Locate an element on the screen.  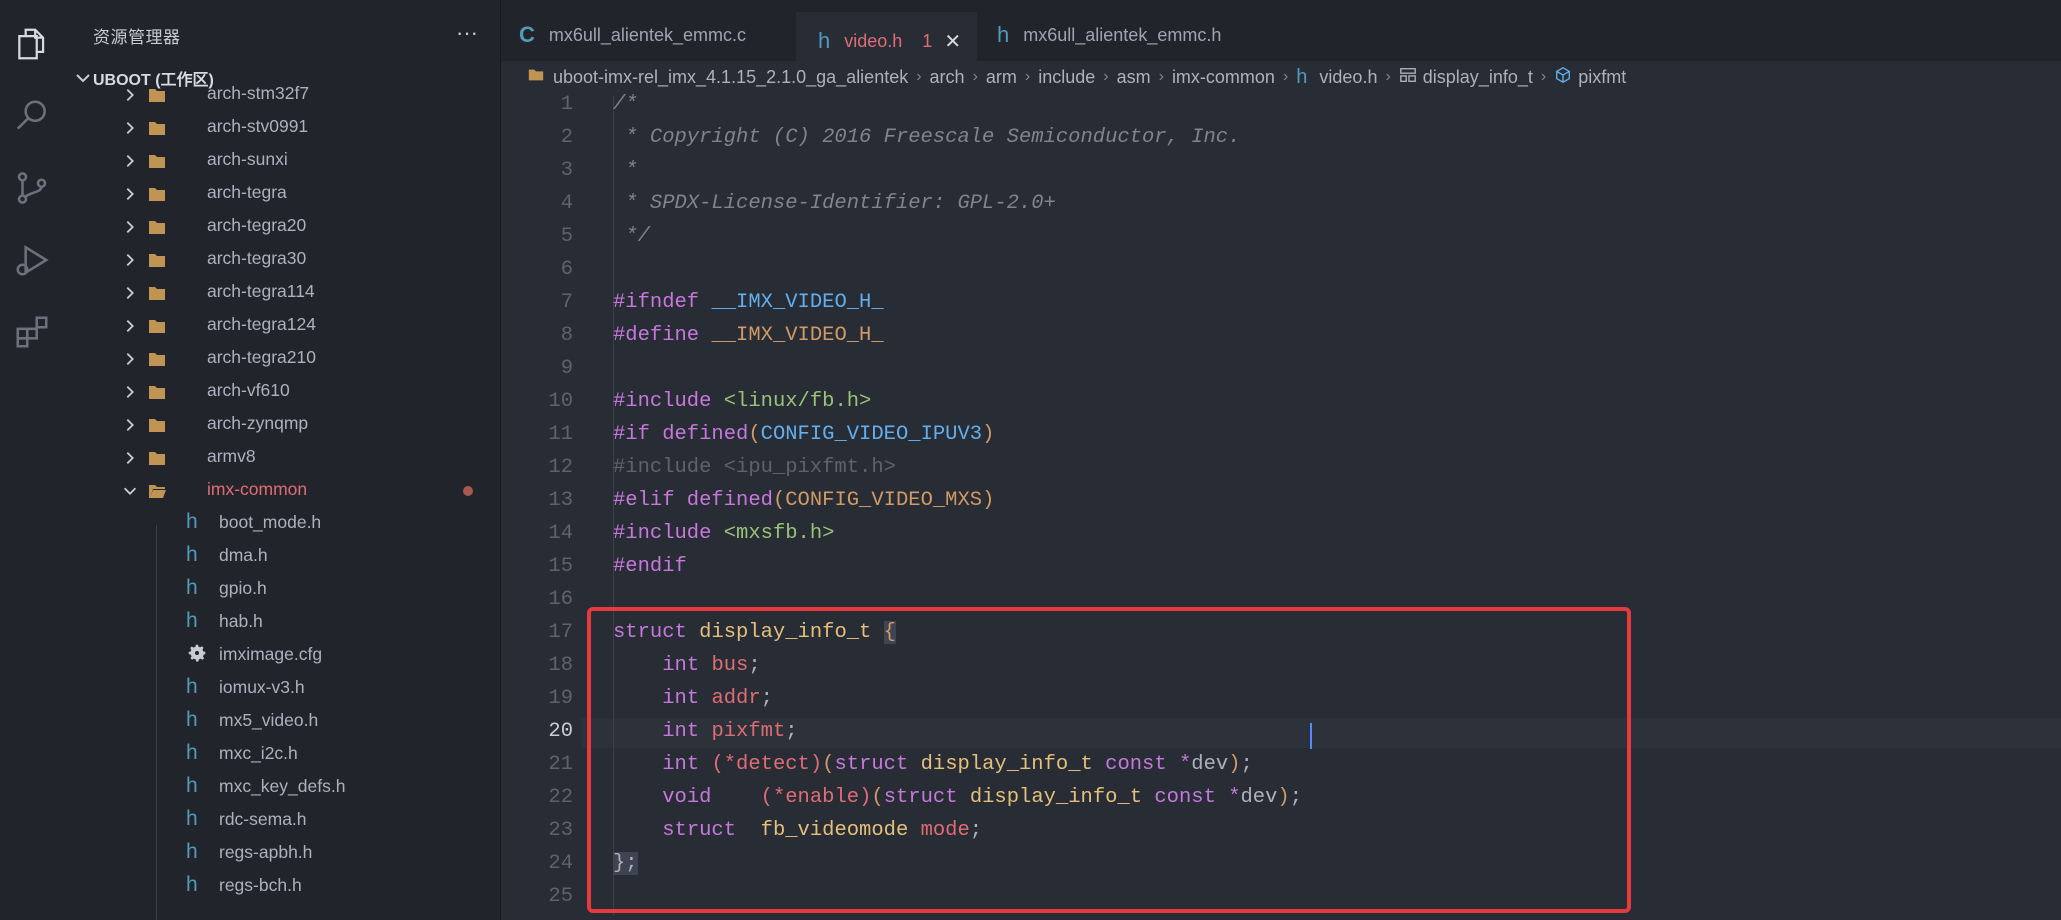
folder-arch-stm32f7: arch-stm32f7 is located at coordinates (281, 95).